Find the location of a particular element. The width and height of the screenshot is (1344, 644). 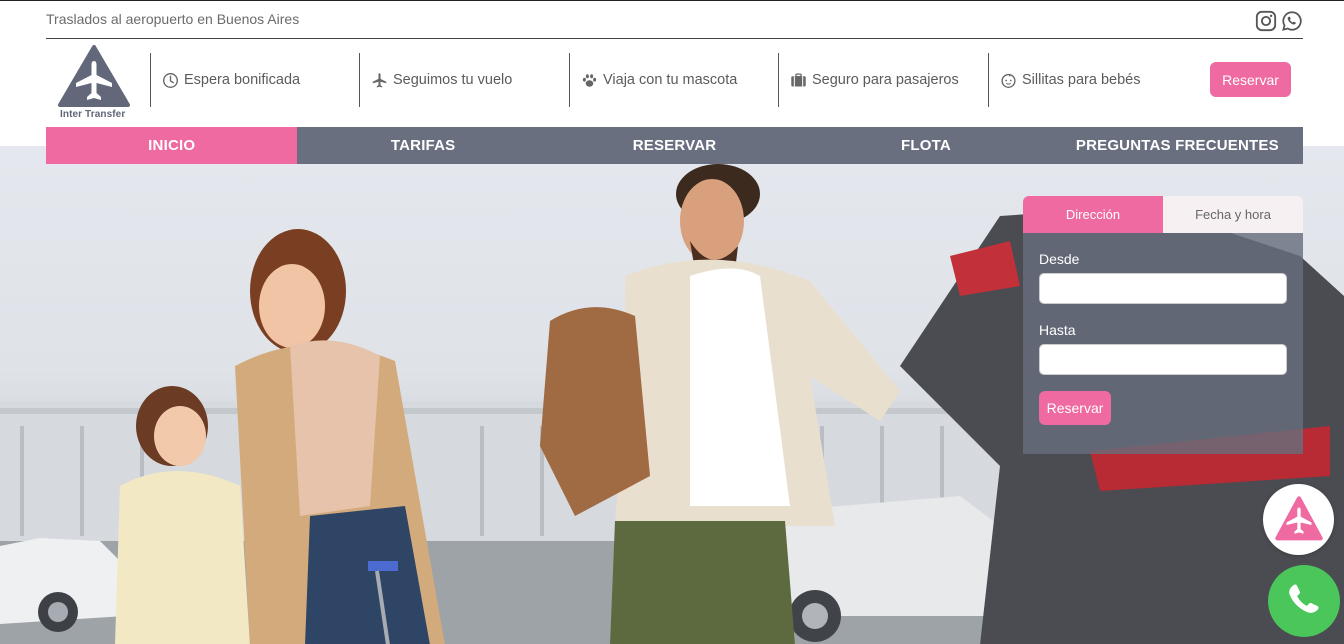

nav-item-tarifas: TARIFAS is located at coordinates (422, 145).